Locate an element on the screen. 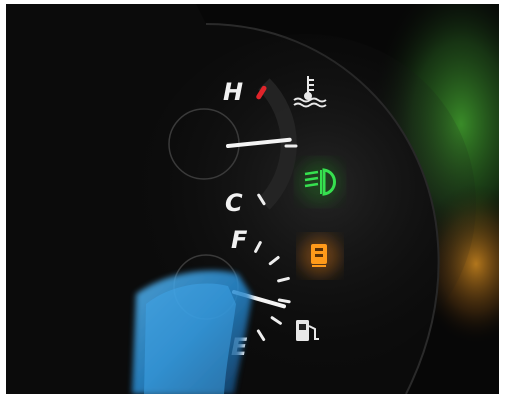 Image resolution: width=505 pixels, height=401 pixels. blue-glare-reflection is located at coordinates (192, 332).